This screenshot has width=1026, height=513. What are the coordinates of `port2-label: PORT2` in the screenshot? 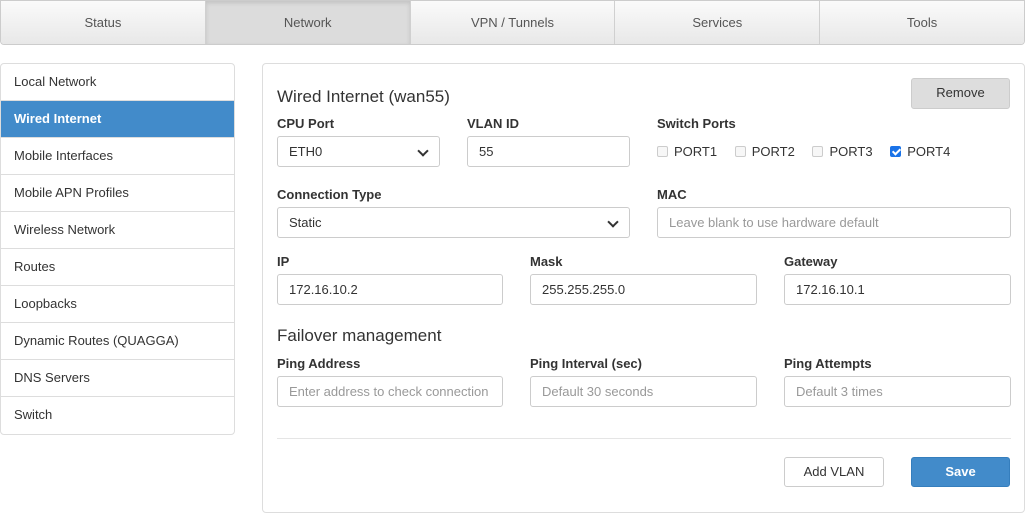 It's located at (773, 151).